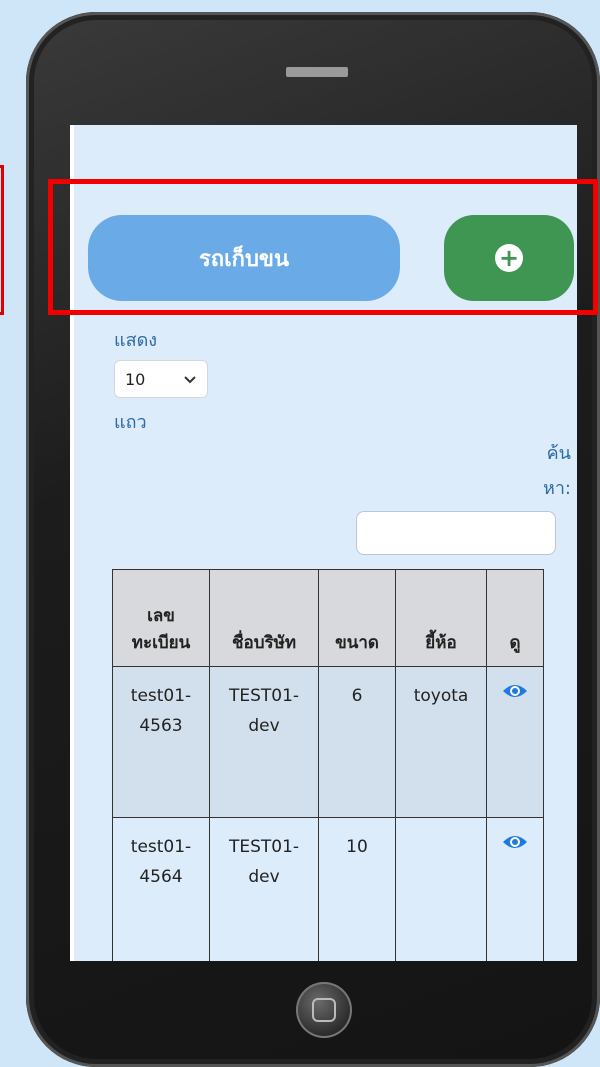 The image size is (600, 1067). I want to click on highlight-box, so click(323, 247).